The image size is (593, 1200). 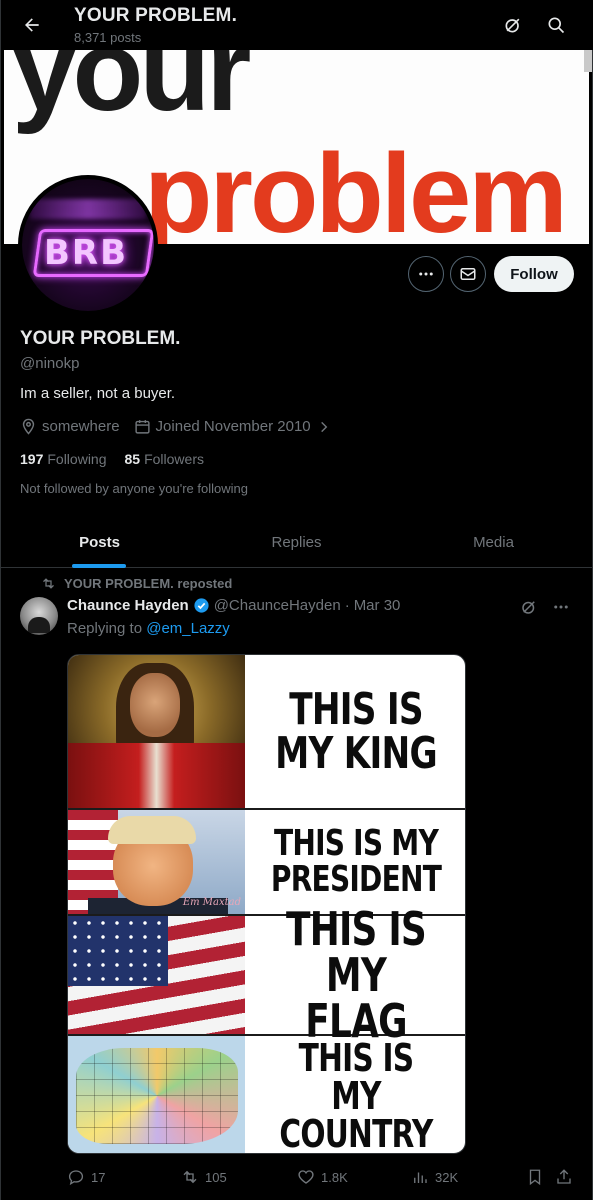 I want to click on profile-handle: @ninokp, so click(x=50, y=363).